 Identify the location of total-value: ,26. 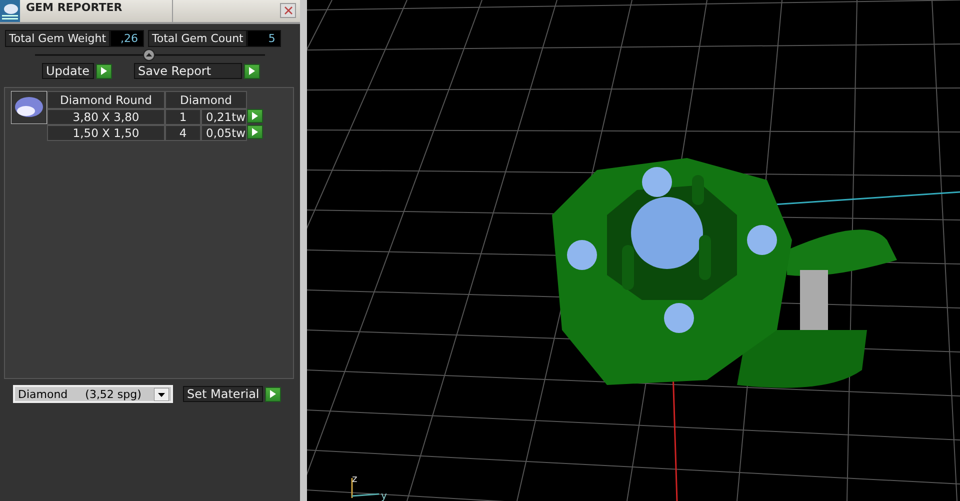
(127, 38).